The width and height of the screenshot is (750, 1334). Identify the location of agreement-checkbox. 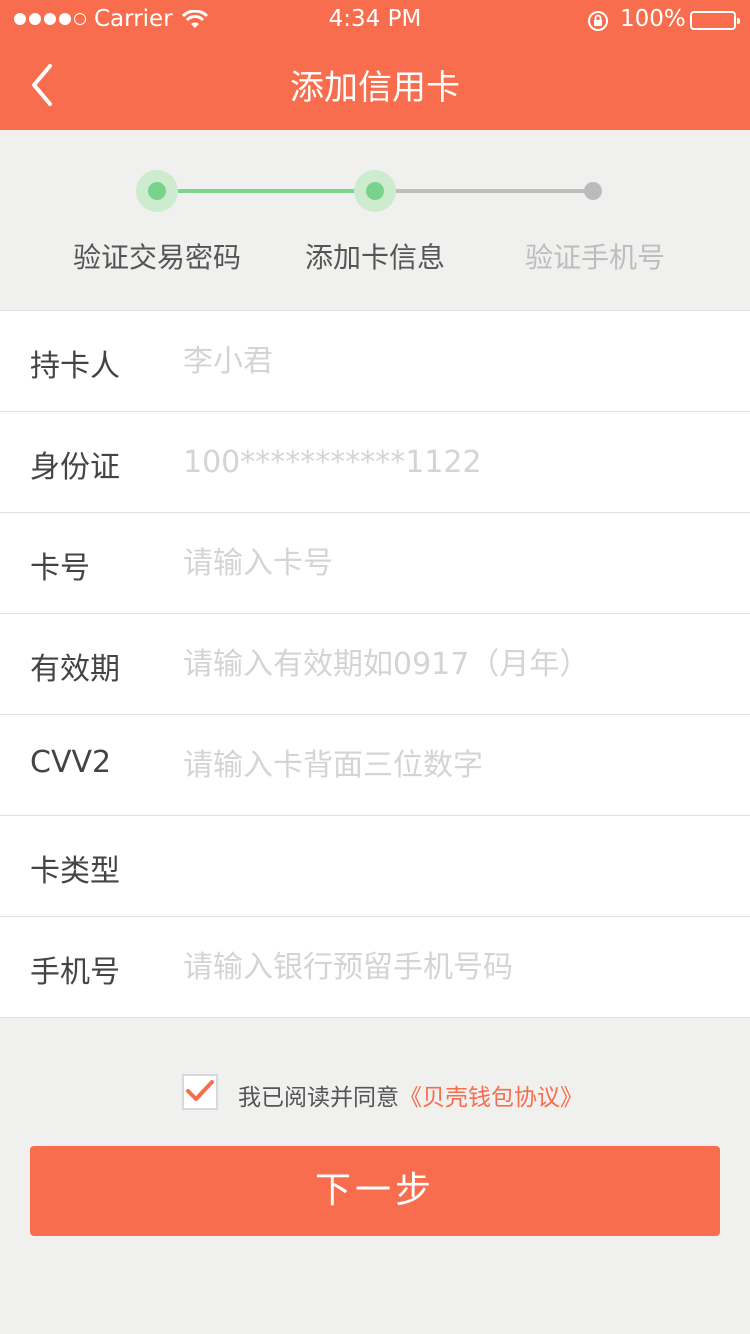
(200, 1092).